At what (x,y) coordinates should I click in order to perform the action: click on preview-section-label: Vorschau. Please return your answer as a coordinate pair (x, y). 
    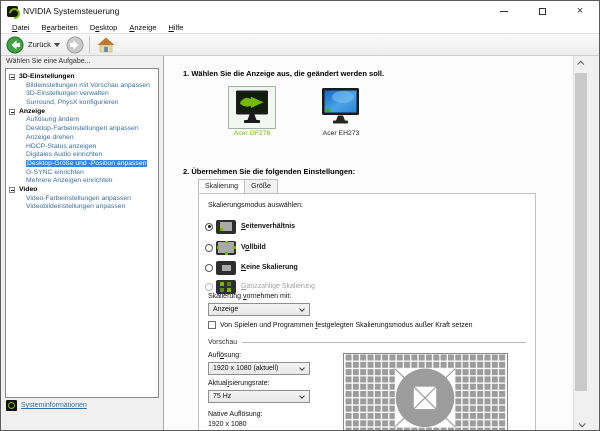
    Looking at the image, I should click on (223, 342).